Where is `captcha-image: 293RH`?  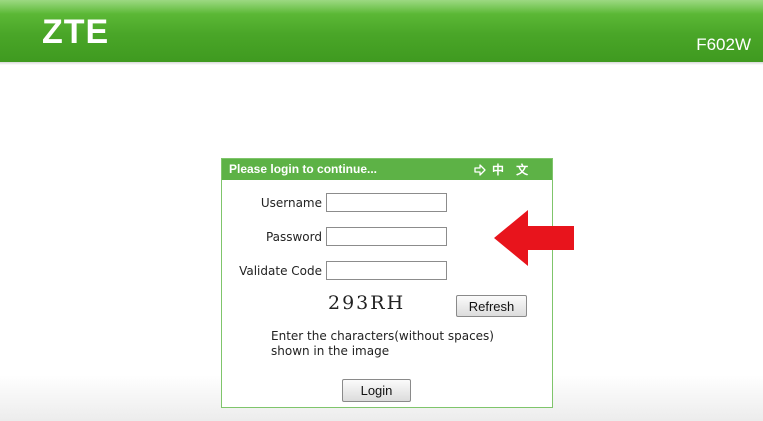 captcha-image: 293RH is located at coordinates (372, 302).